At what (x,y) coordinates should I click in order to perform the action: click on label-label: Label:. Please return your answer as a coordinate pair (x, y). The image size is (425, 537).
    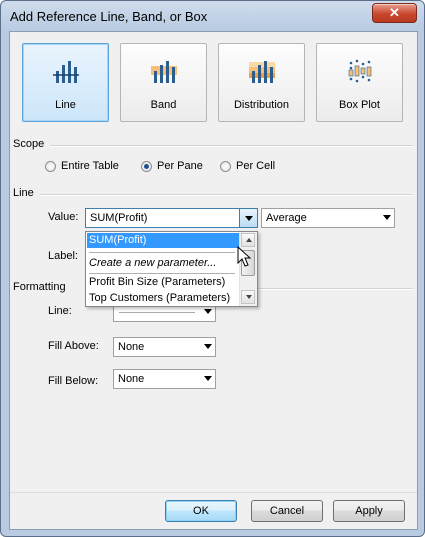
    Looking at the image, I should click on (63, 256).